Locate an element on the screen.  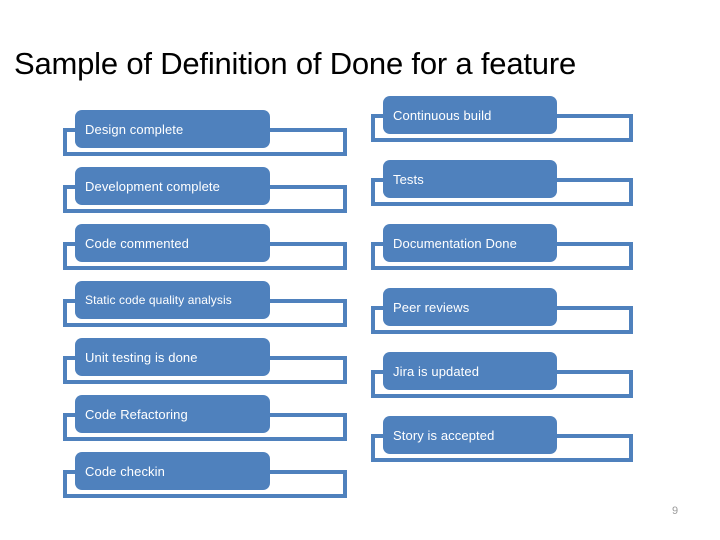
checklist-item-label: Static code quality analysis is located at coordinates (158, 299).